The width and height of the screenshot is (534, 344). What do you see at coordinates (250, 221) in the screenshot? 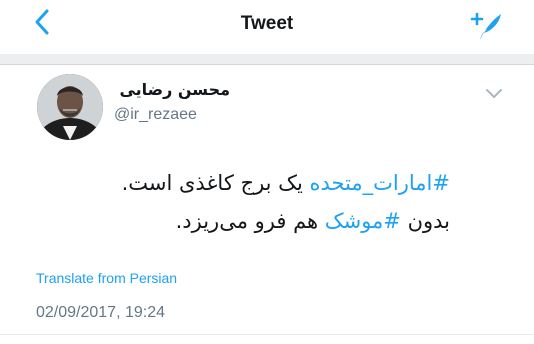
I see `tweet-text-segment: هم فرو می‌ریزد.` at bounding box center [250, 221].